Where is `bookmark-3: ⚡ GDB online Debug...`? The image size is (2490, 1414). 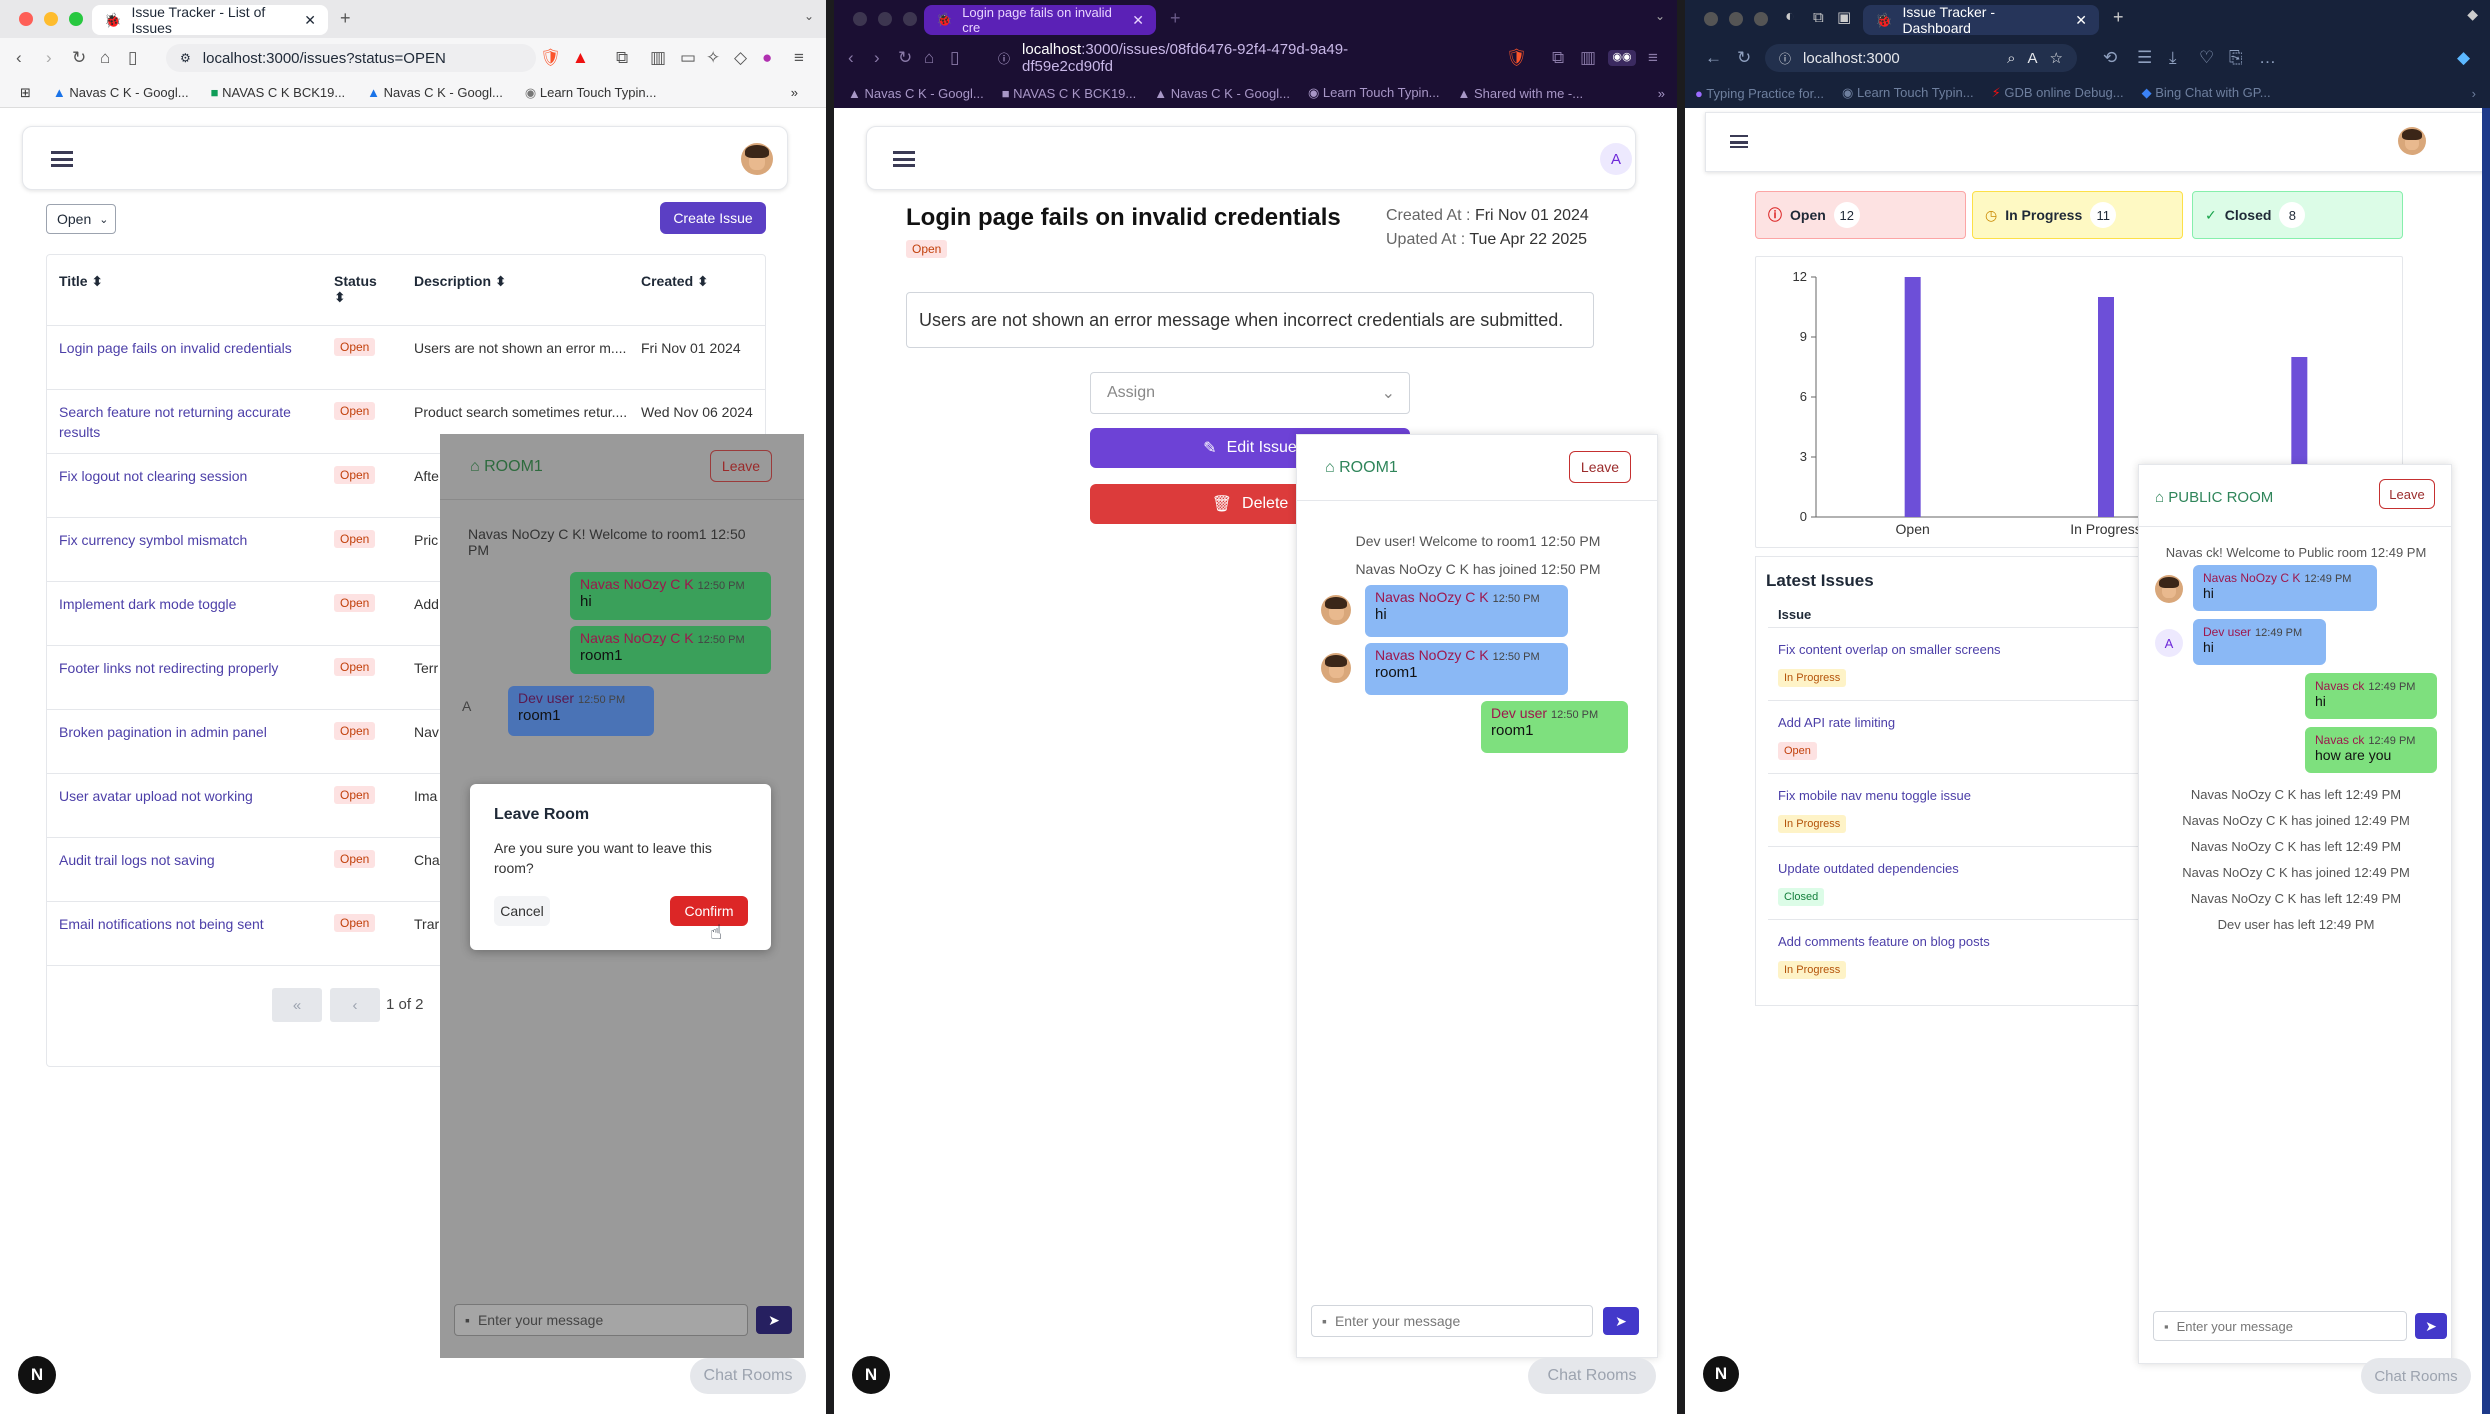 bookmark-3: ⚡ GDB online Debug... is located at coordinates (2058, 93).